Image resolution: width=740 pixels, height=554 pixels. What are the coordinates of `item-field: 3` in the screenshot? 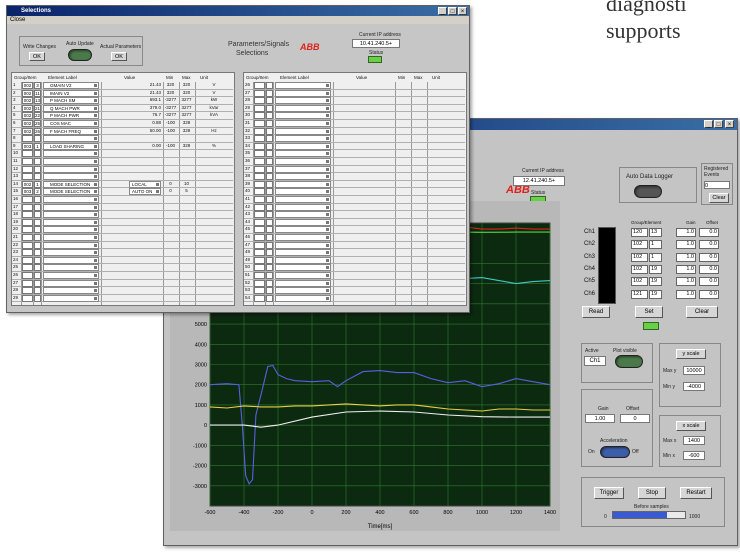 It's located at (37, 85).